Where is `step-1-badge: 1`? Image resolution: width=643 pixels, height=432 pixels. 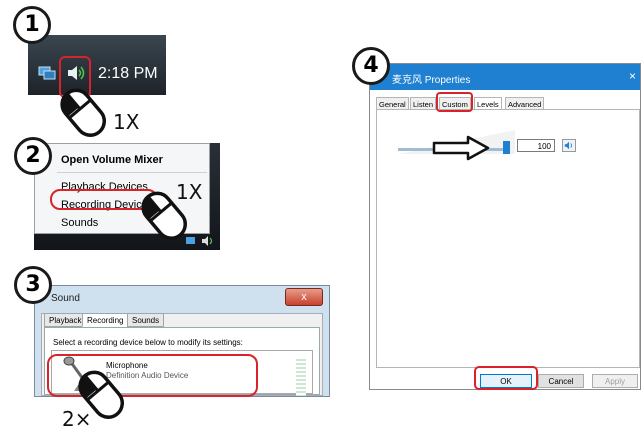
step-1-badge: 1 is located at coordinates (32, 25).